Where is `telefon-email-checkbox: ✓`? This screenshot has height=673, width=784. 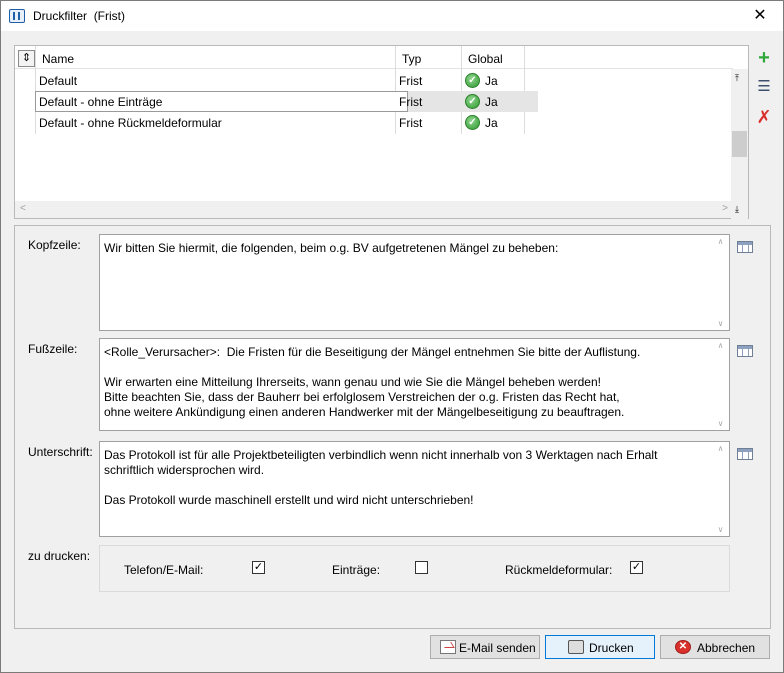 telefon-email-checkbox: ✓ is located at coordinates (258, 567).